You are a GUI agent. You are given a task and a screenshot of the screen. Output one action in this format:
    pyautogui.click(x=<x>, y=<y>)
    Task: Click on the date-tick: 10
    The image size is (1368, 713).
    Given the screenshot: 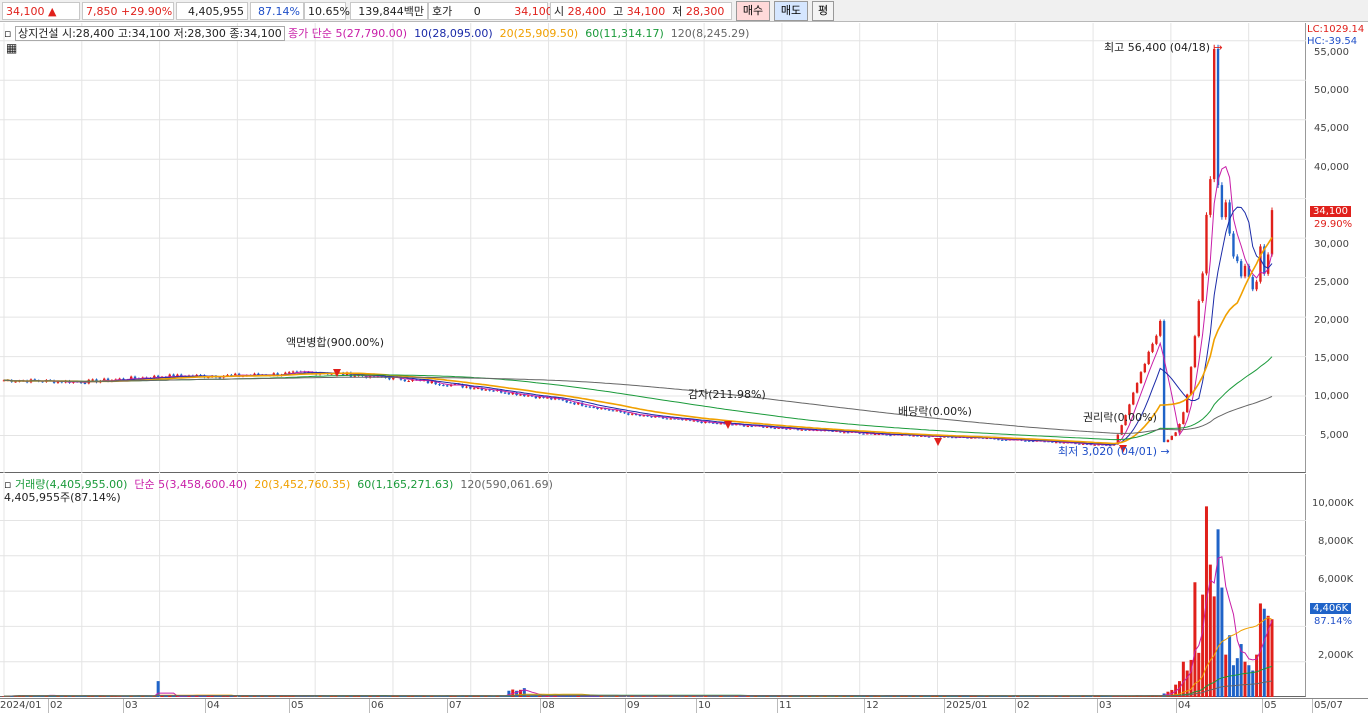 What is the action you would take?
    pyautogui.click(x=704, y=705)
    